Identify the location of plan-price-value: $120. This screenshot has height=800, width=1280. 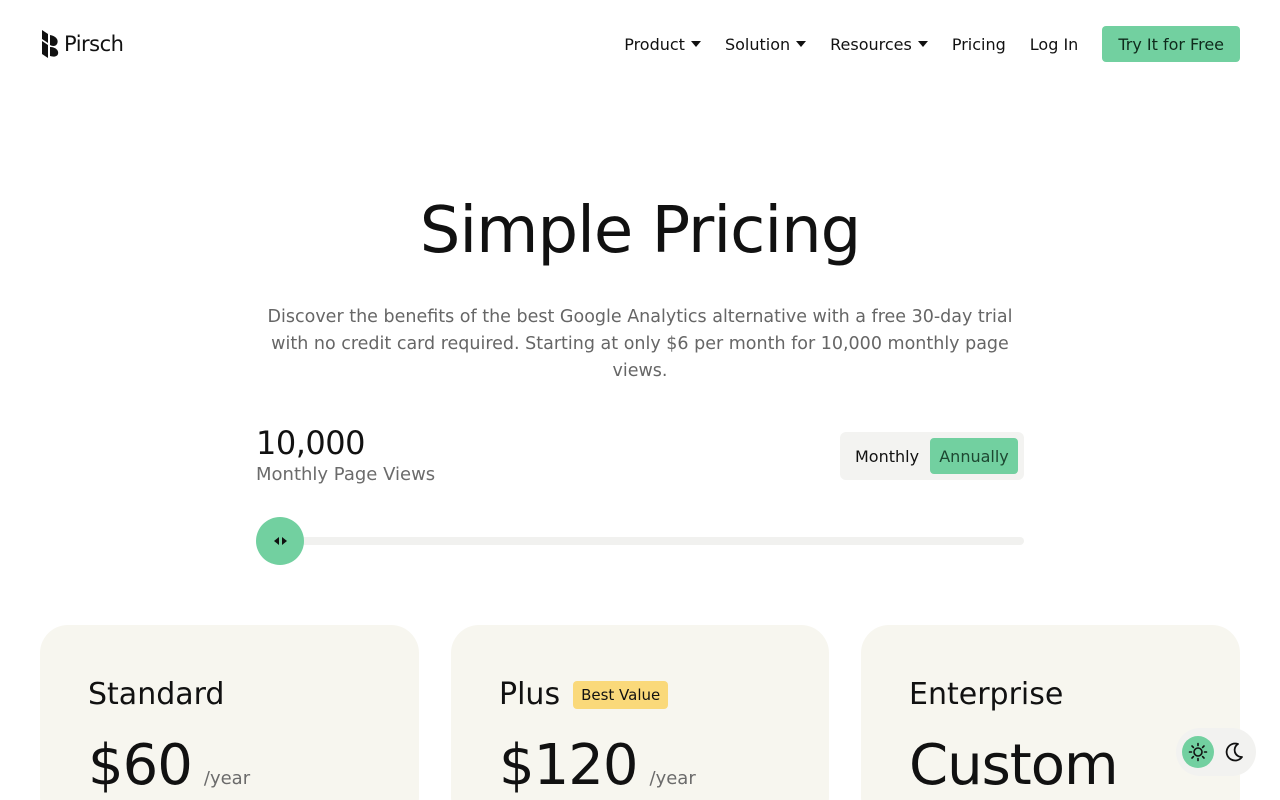
(569, 765).